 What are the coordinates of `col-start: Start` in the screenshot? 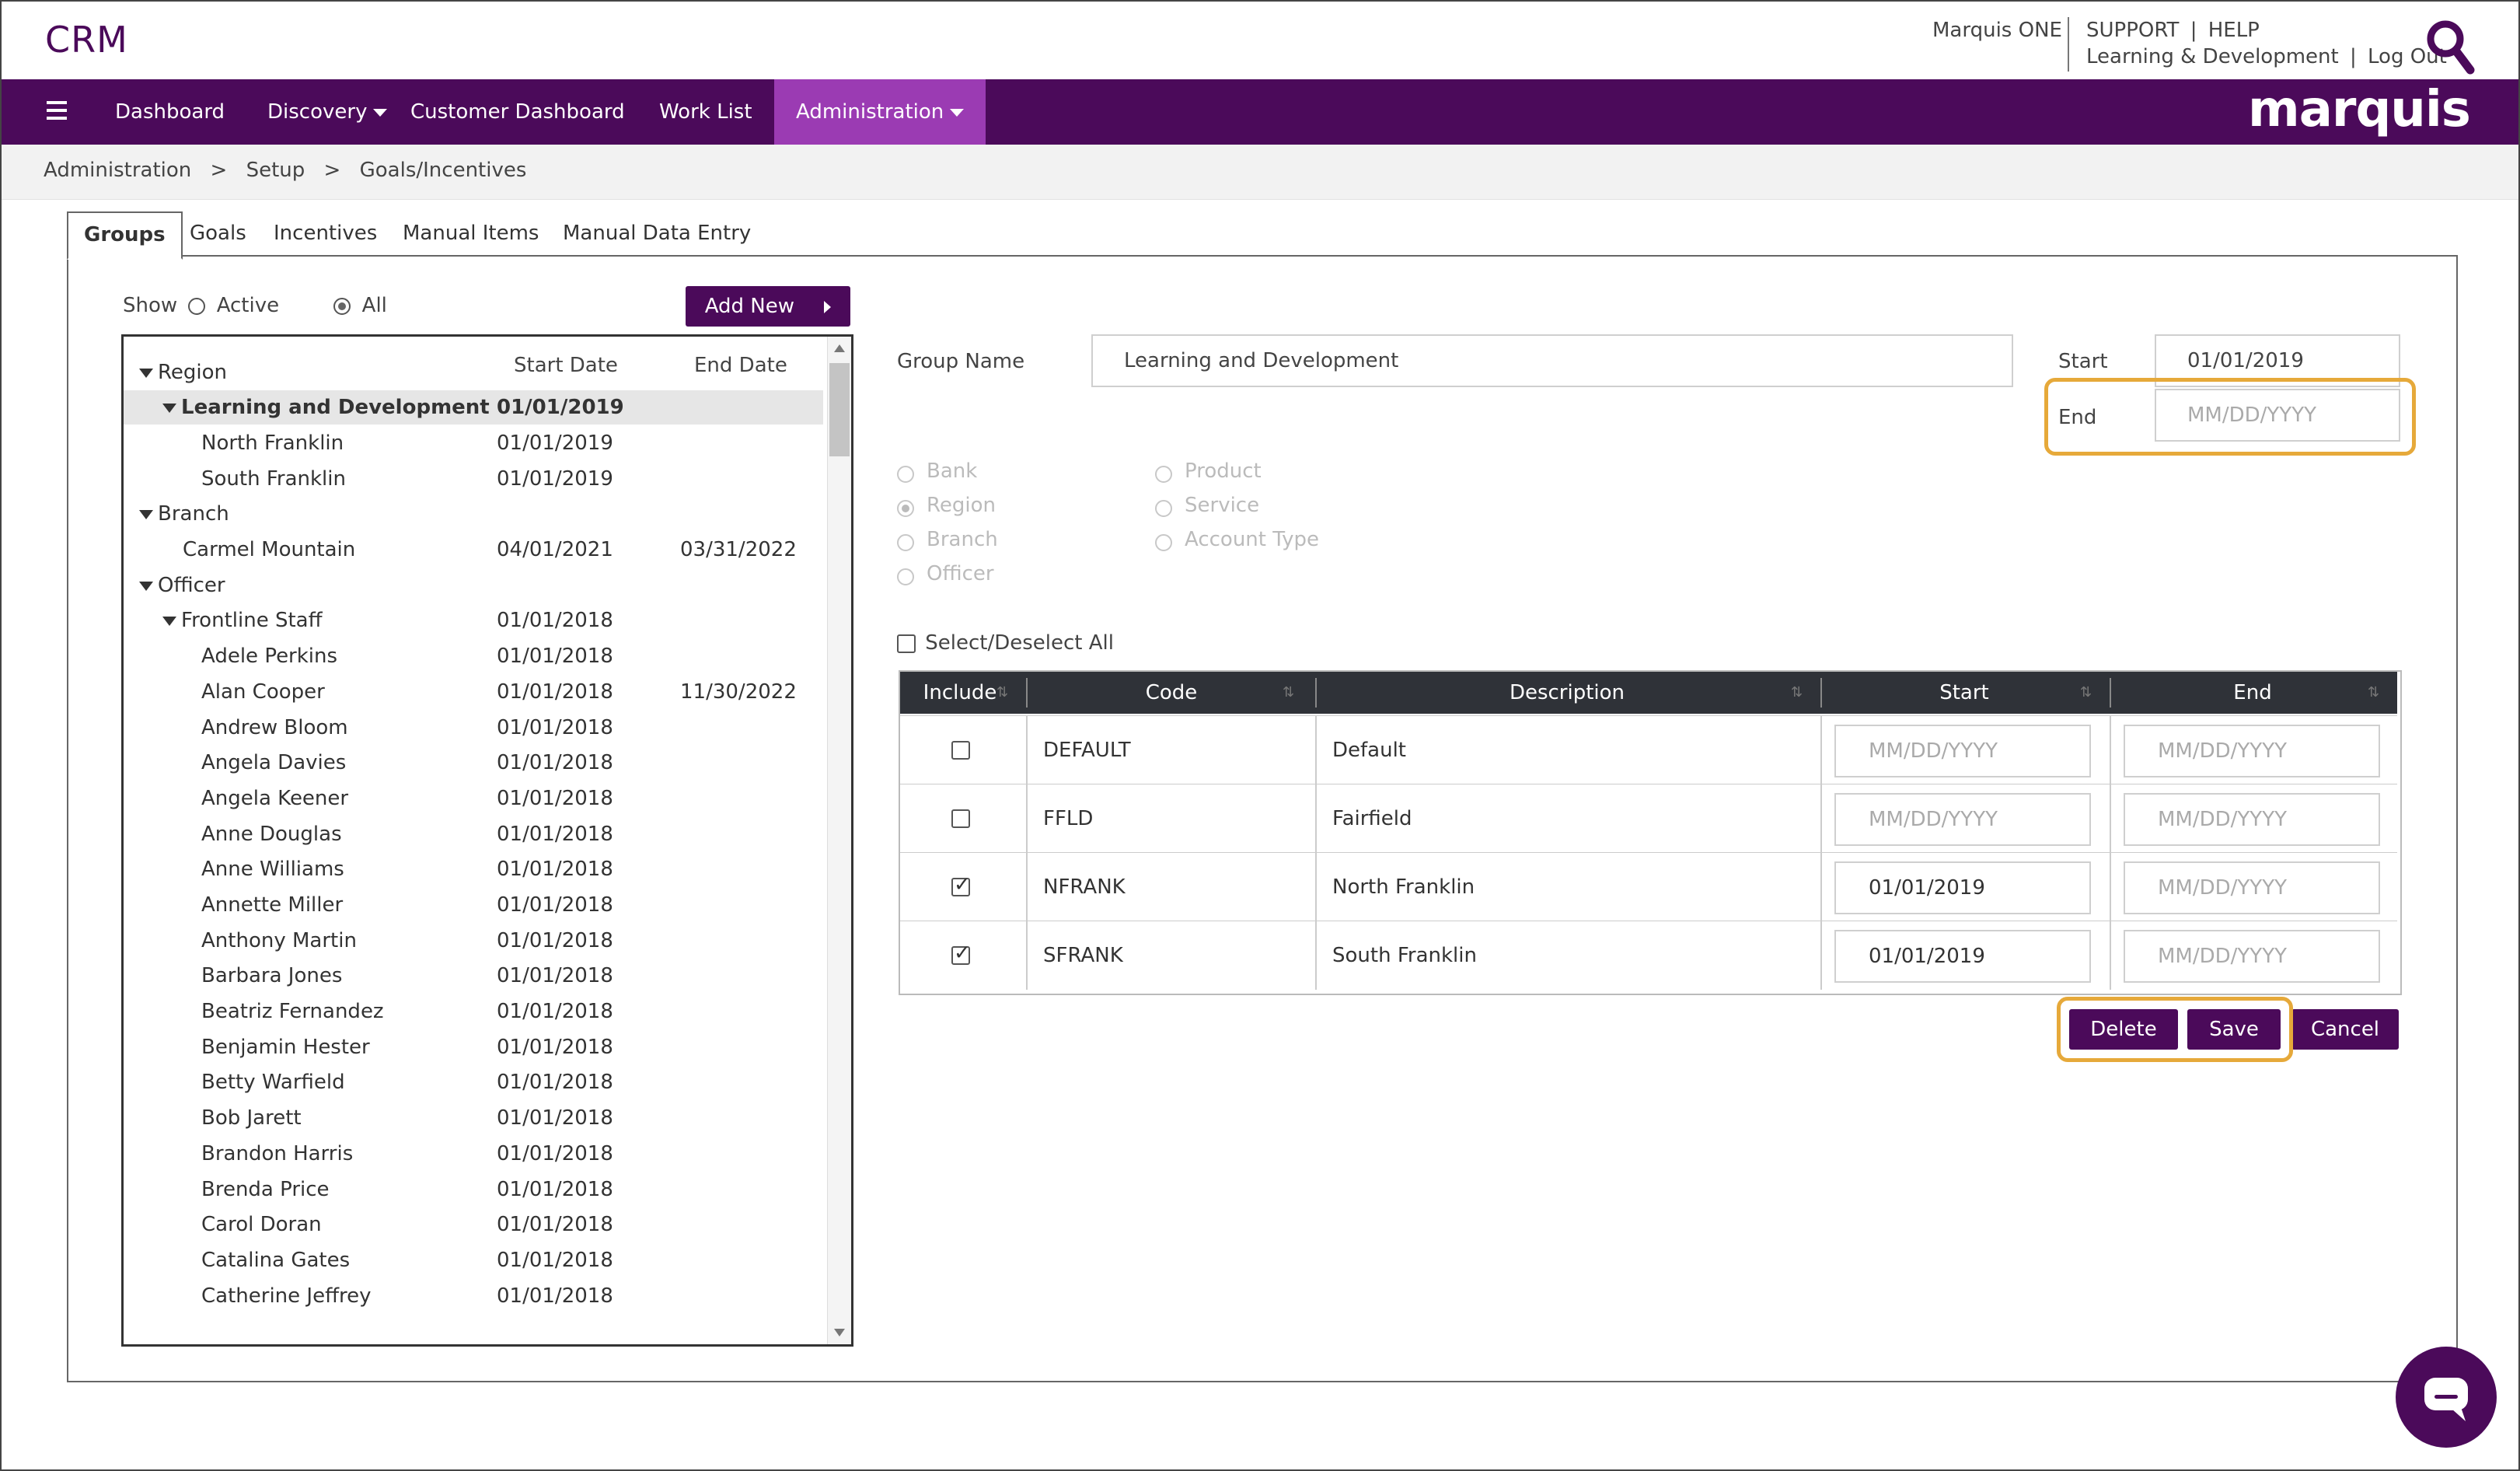 It's located at (1964, 693).